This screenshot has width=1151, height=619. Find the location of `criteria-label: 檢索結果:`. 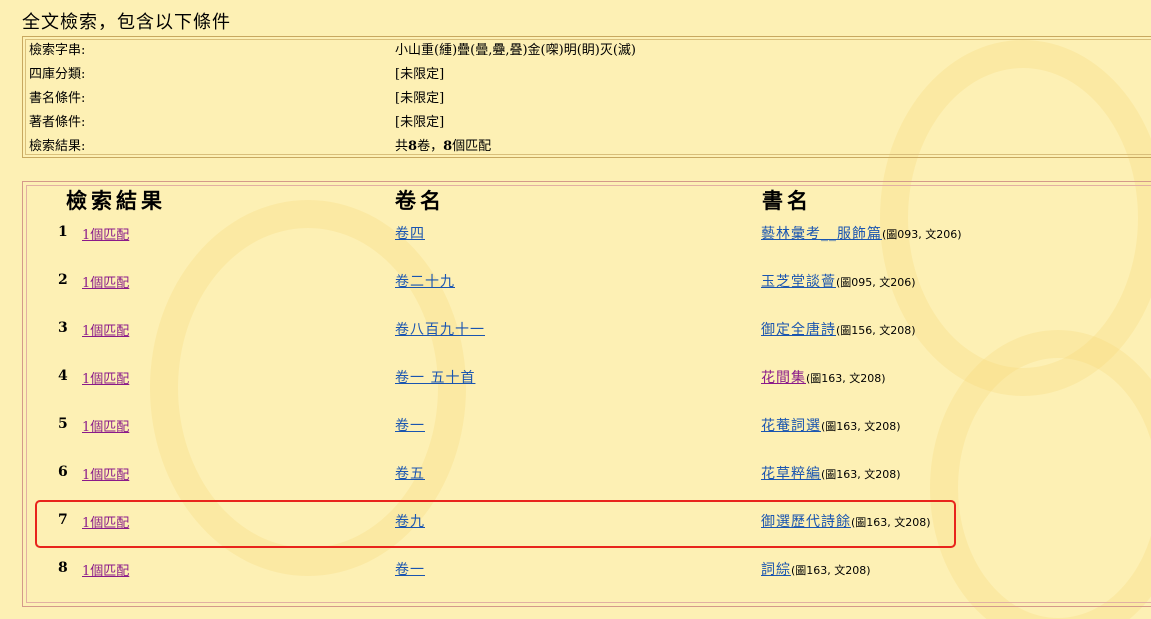

criteria-label: 檢索結果: is located at coordinates (57, 146).